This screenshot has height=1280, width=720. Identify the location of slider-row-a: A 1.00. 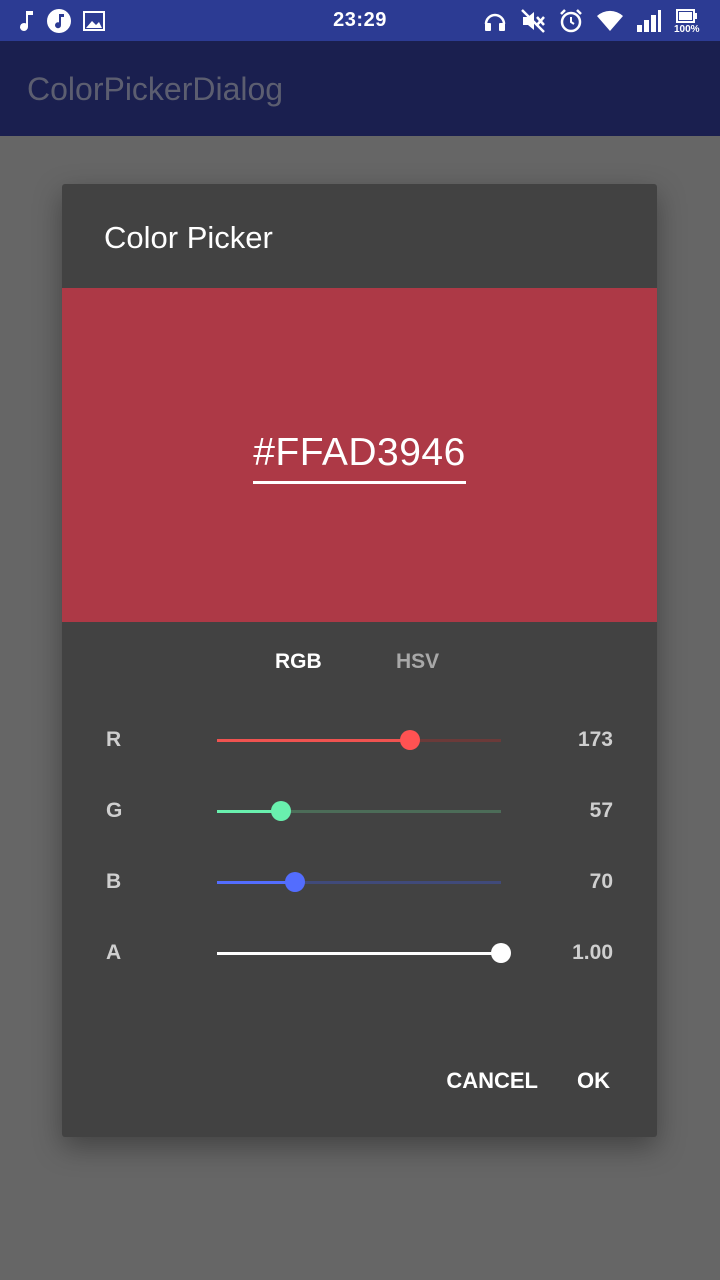
(359, 953).